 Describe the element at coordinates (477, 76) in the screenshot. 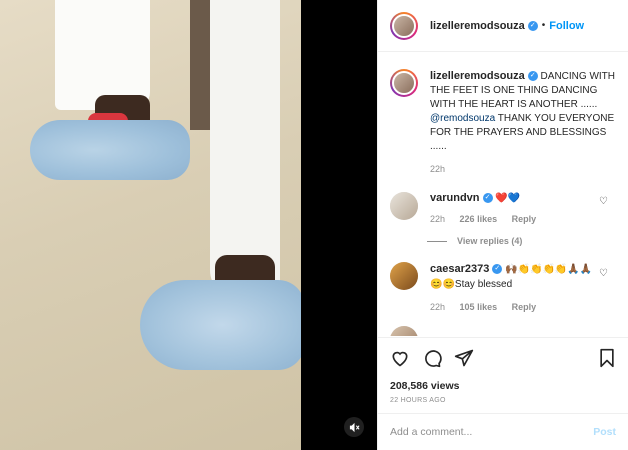

I see `caption-username: lizelleremodsouza` at that location.